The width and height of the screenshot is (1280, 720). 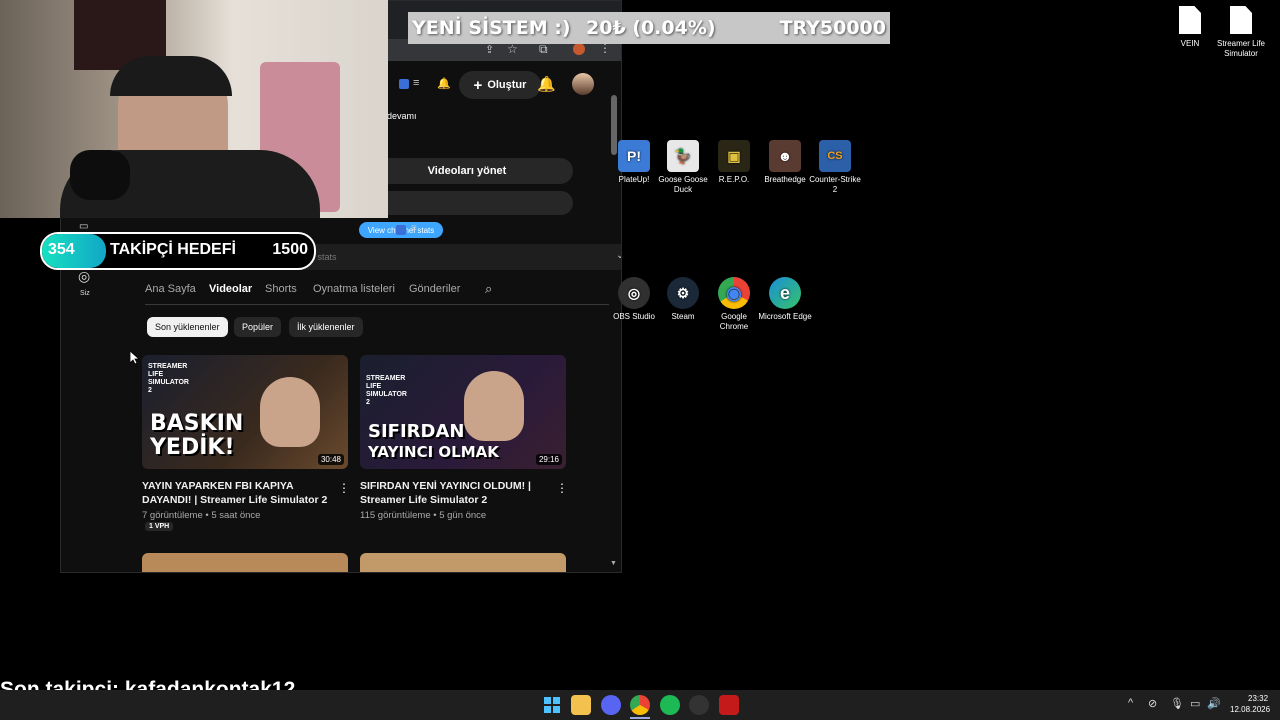 I want to click on network-icon: ▭, so click(x=1195, y=703).